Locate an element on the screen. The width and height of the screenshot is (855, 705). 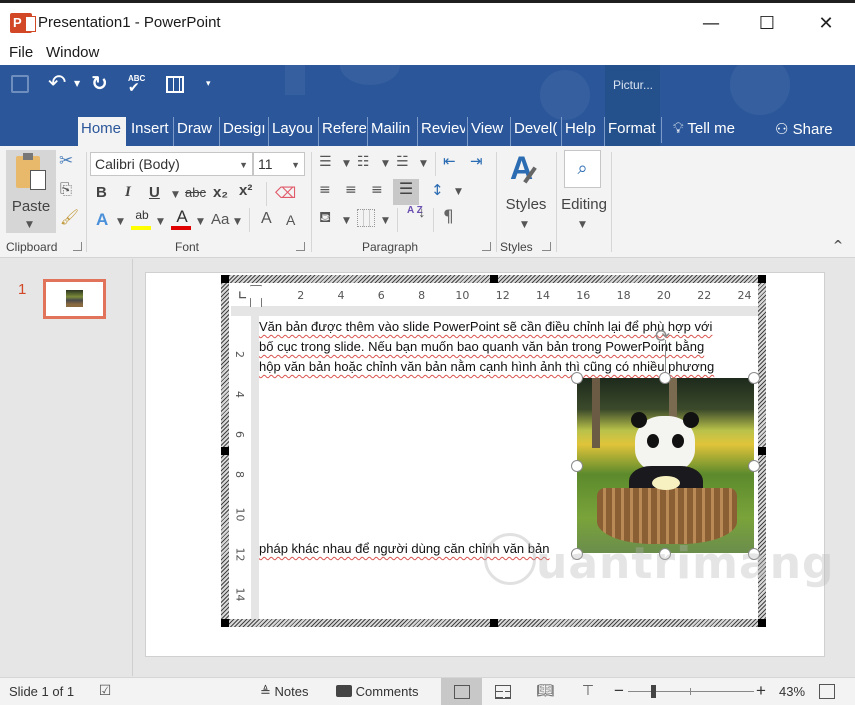
tab-review: Reviev is located at coordinates (441, 131).